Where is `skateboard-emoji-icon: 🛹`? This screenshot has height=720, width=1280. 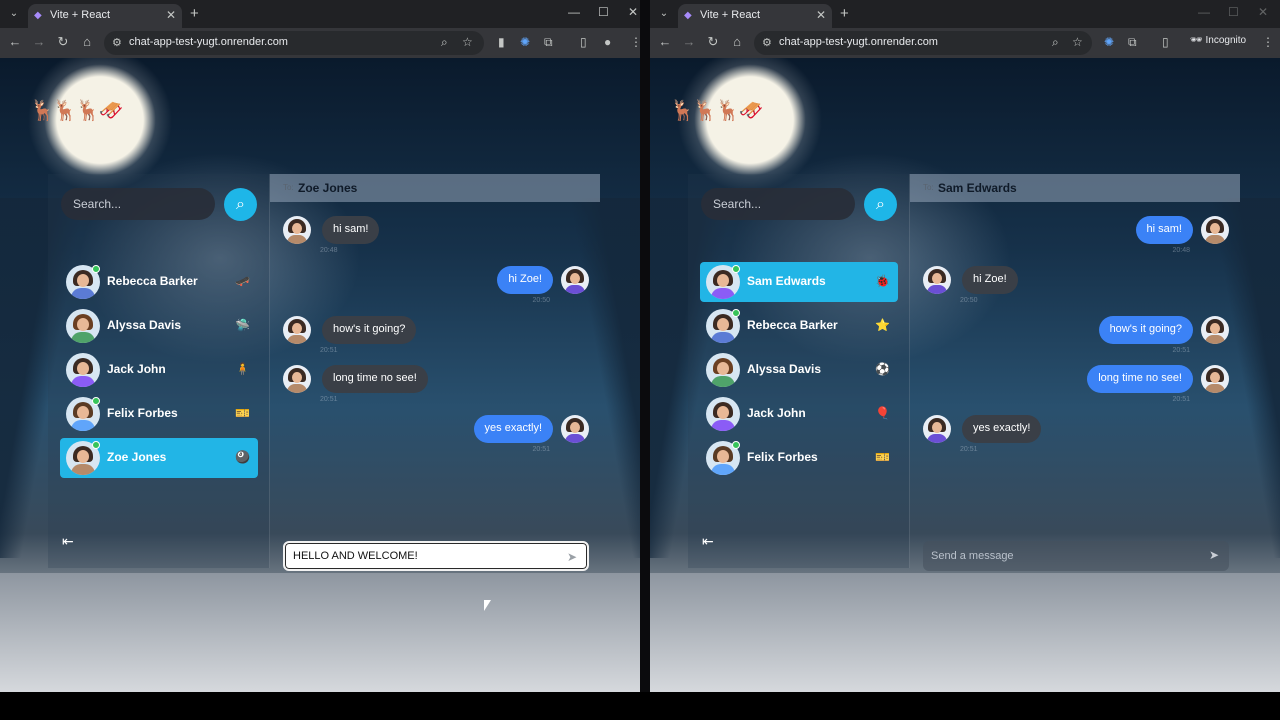
skateboard-emoji-icon: 🛹 is located at coordinates (242, 281).